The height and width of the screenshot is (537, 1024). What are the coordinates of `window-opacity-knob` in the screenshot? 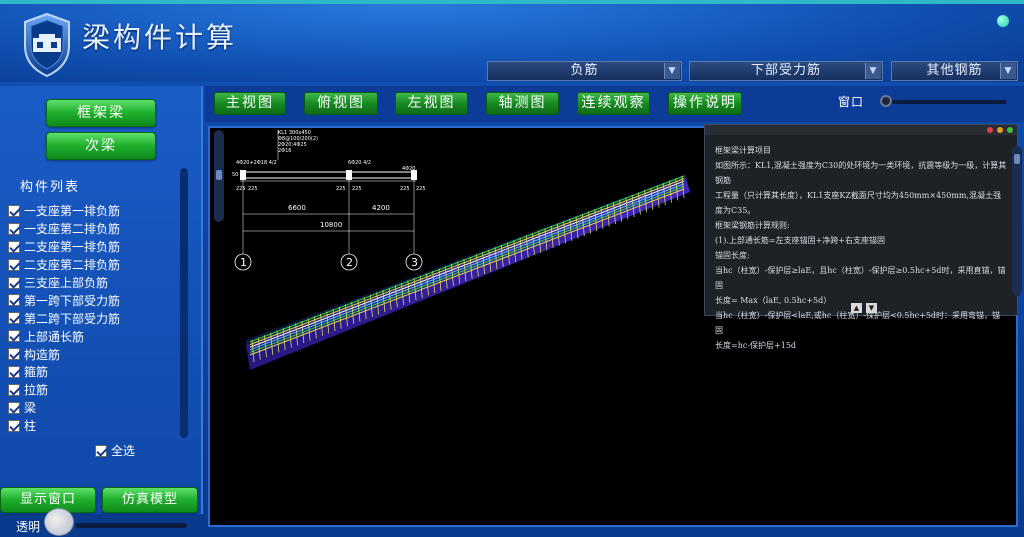 It's located at (886, 101).